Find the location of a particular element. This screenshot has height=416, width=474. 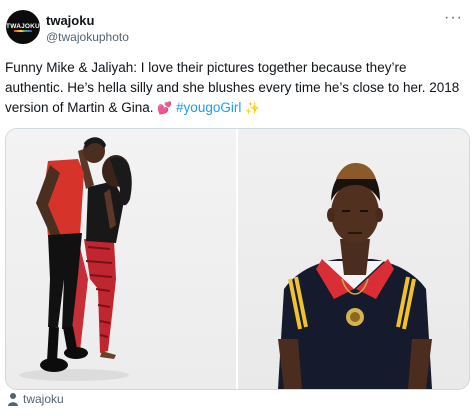

sparkles-emoji: ✨ is located at coordinates (253, 108).